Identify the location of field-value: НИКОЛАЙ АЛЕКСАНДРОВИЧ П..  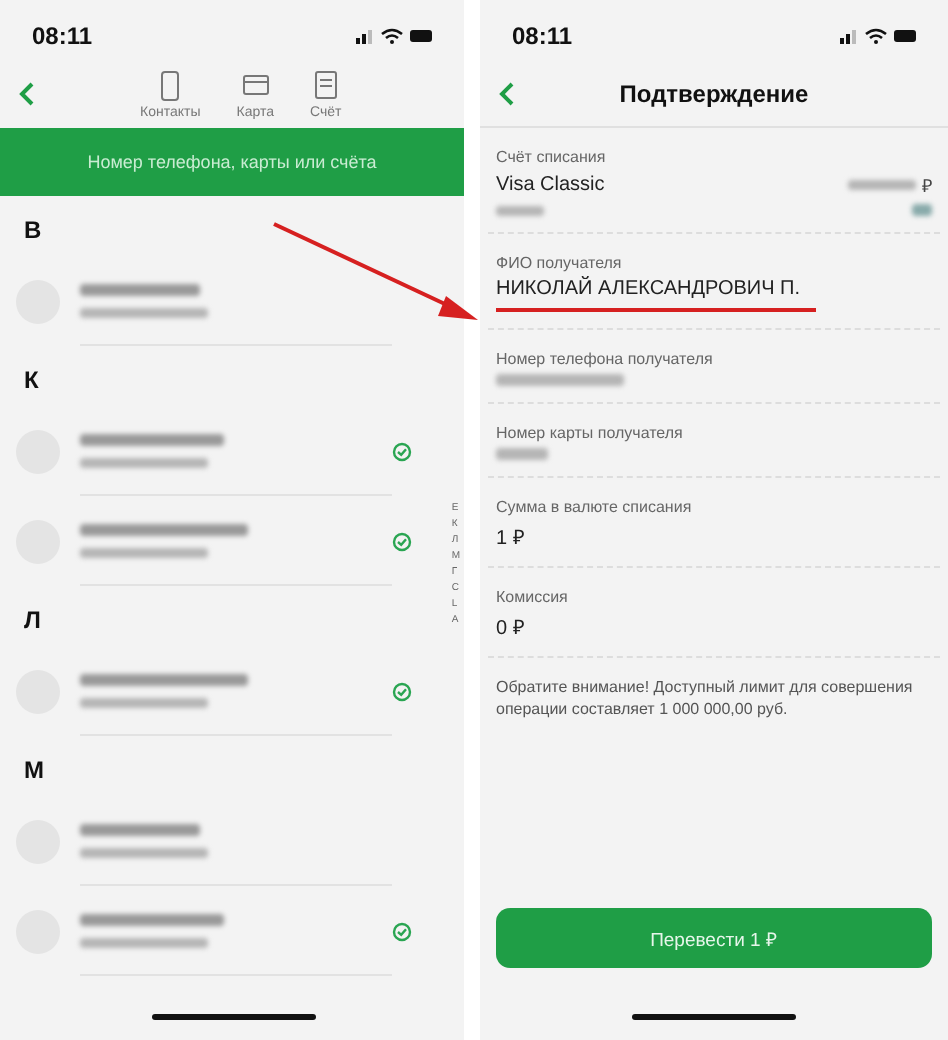
(649, 289).